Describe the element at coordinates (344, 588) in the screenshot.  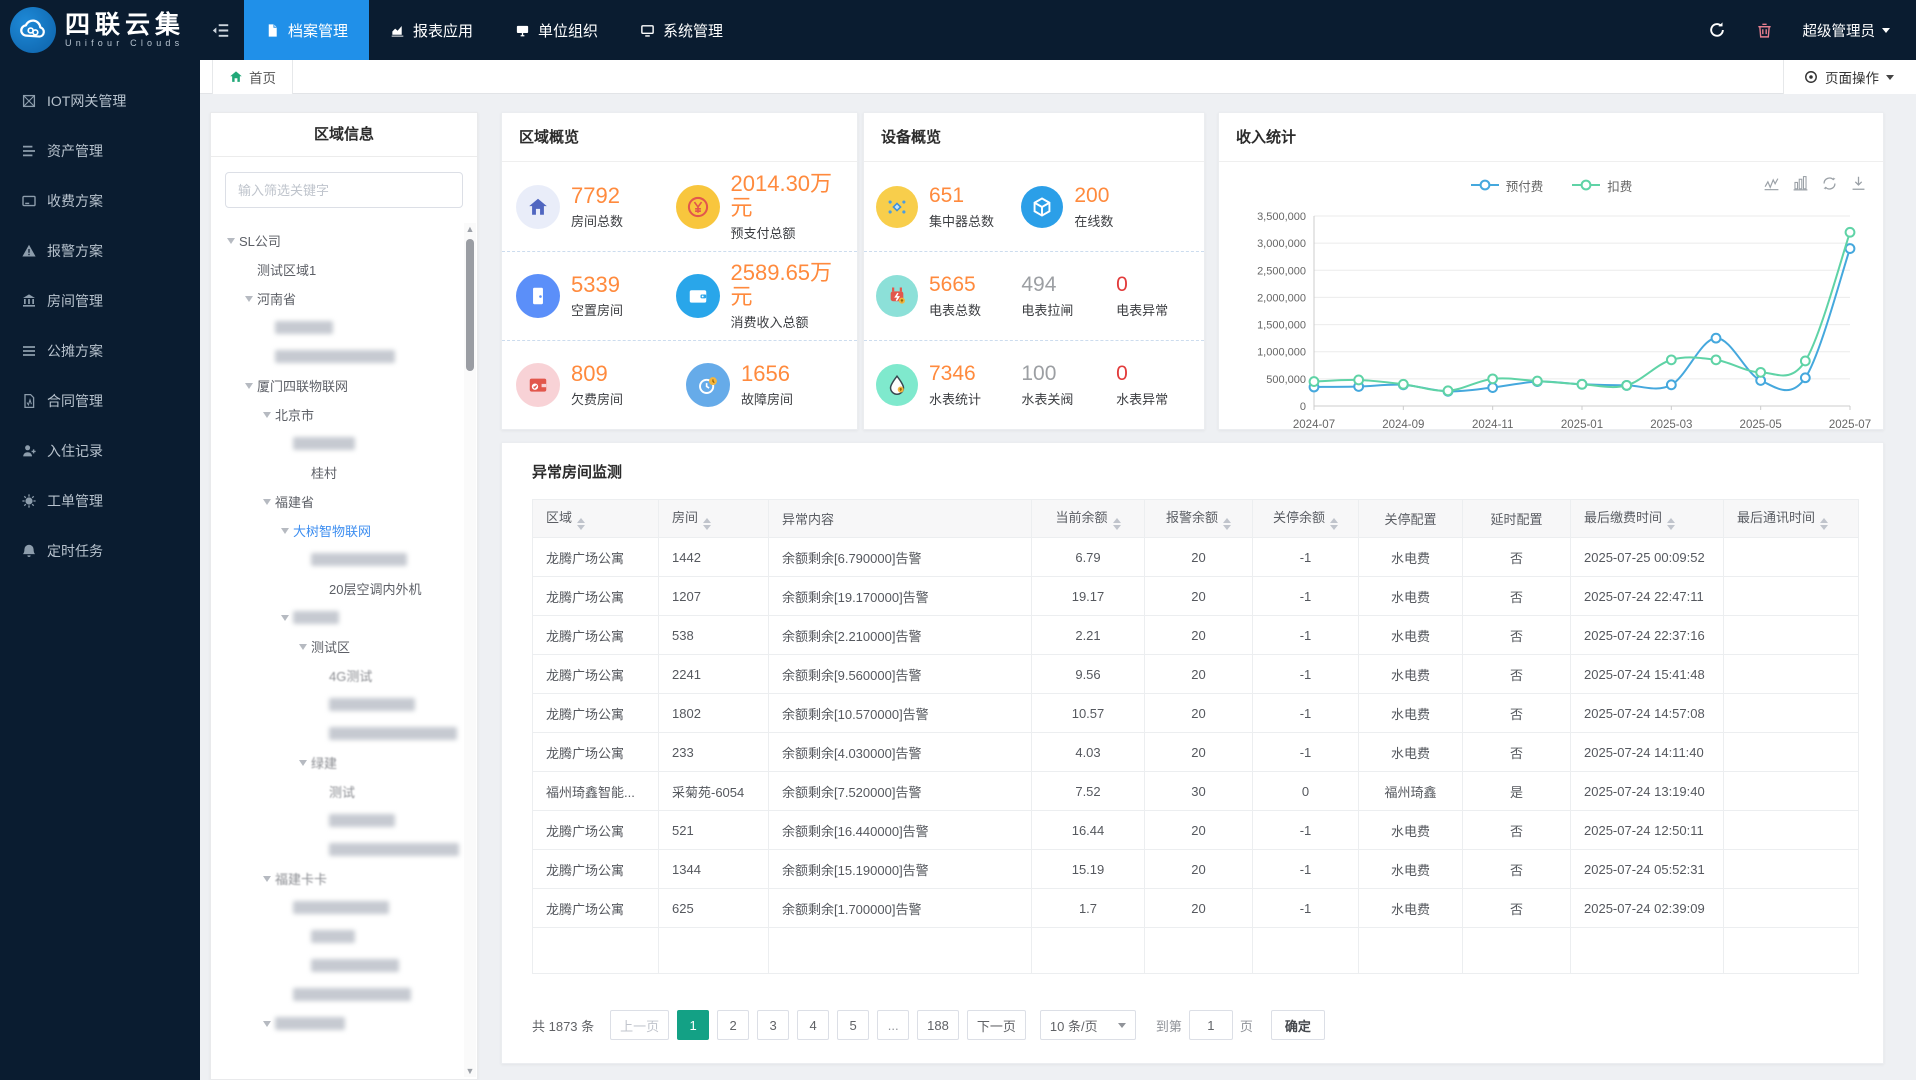
I see `tree-node: 20层空调内外机` at that location.